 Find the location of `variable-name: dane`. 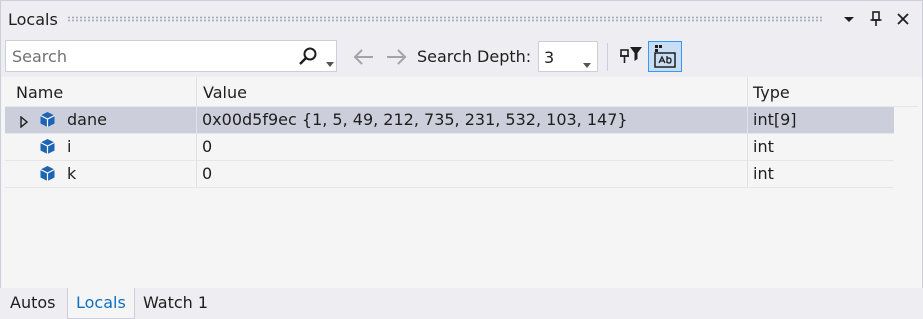

variable-name: dane is located at coordinates (87, 119).